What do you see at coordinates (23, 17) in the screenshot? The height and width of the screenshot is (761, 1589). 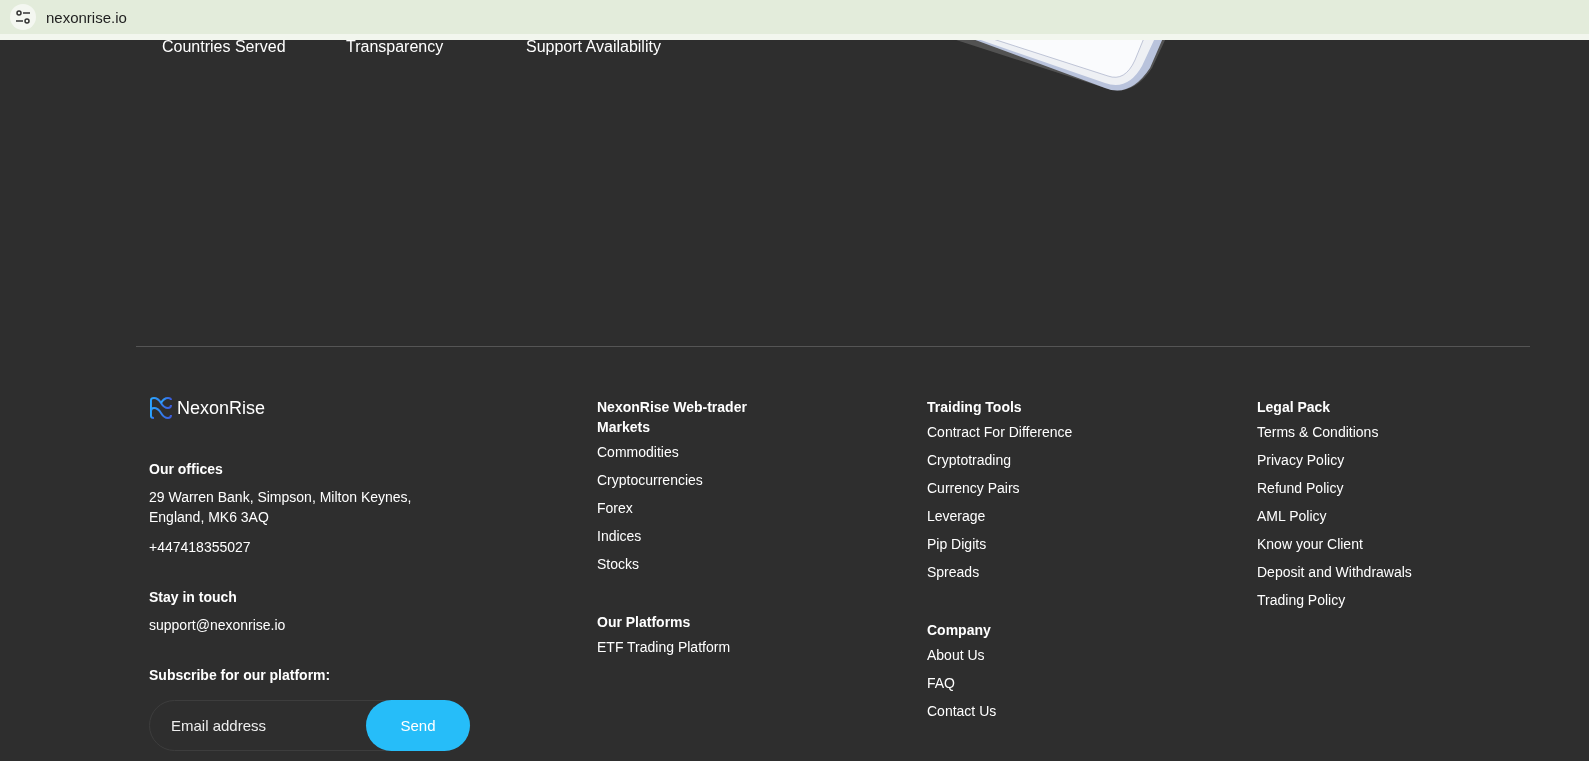 I see `site-settings-icon` at bounding box center [23, 17].